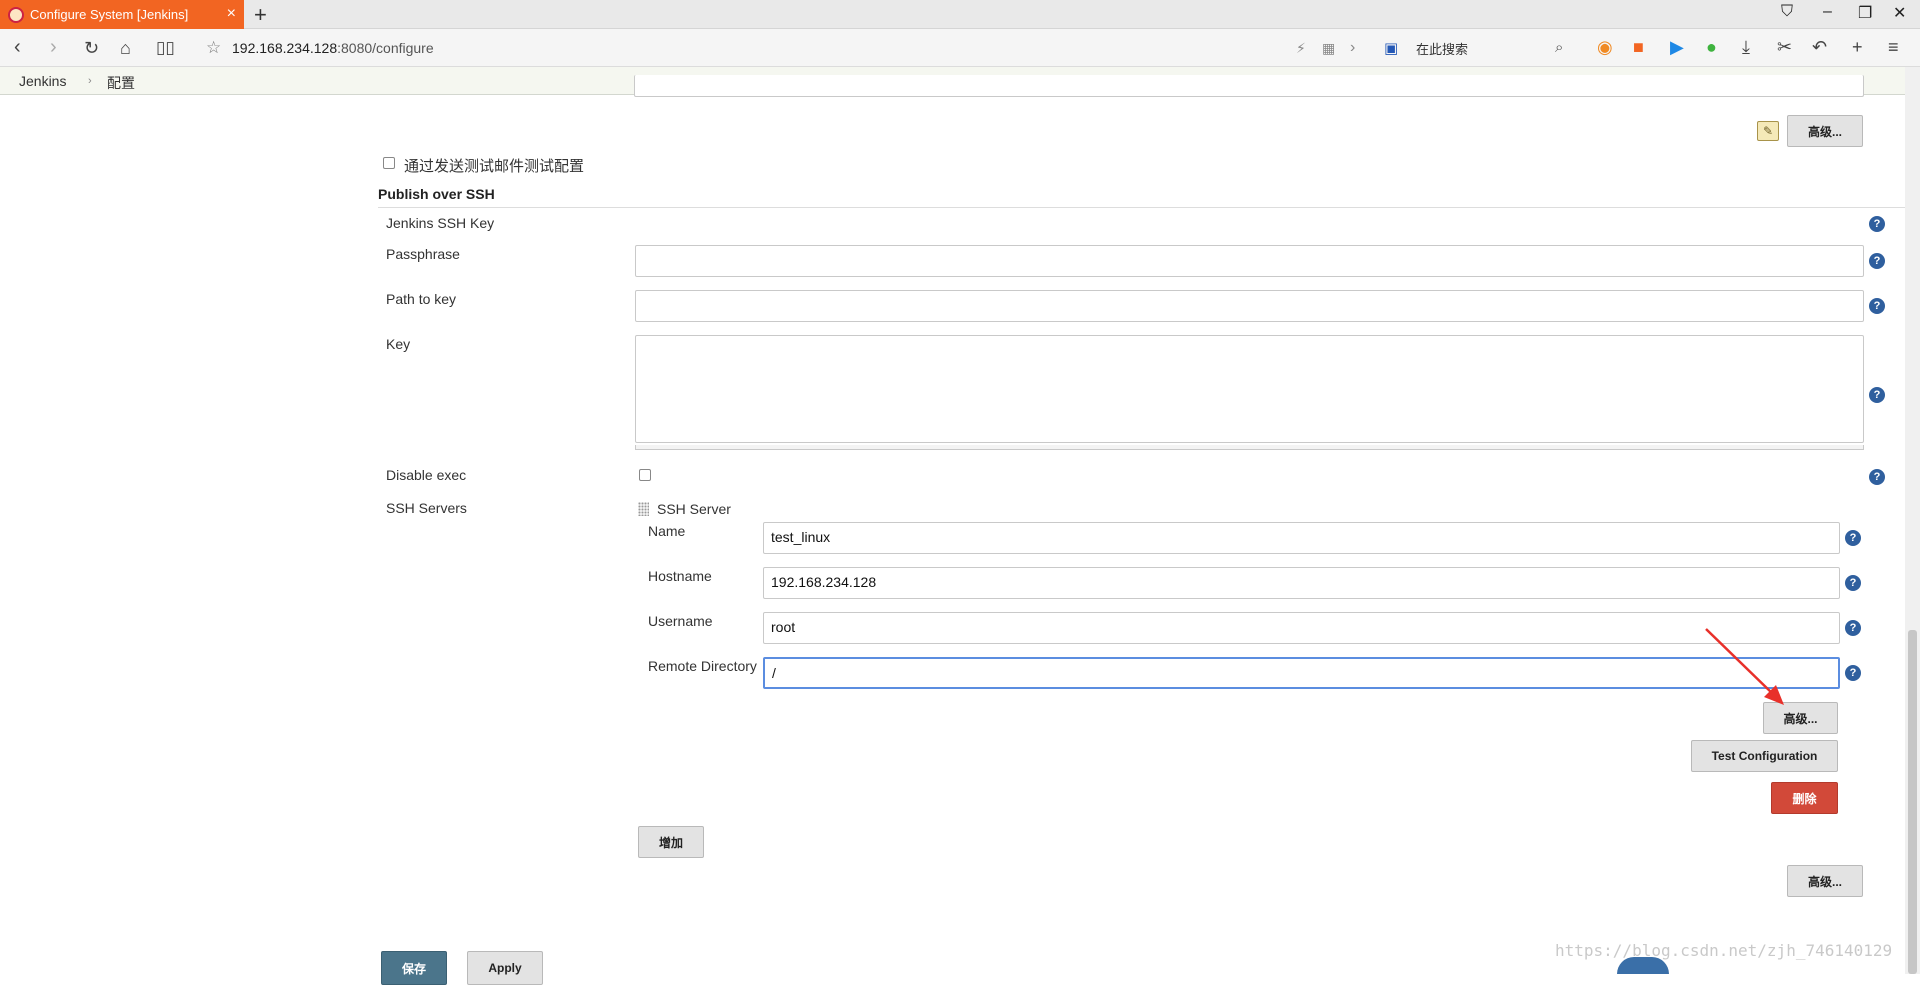 This screenshot has width=1920, height=985. Describe the element at coordinates (1784, 47) in the screenshot. I see `scissors-icon: ✂` at that location.